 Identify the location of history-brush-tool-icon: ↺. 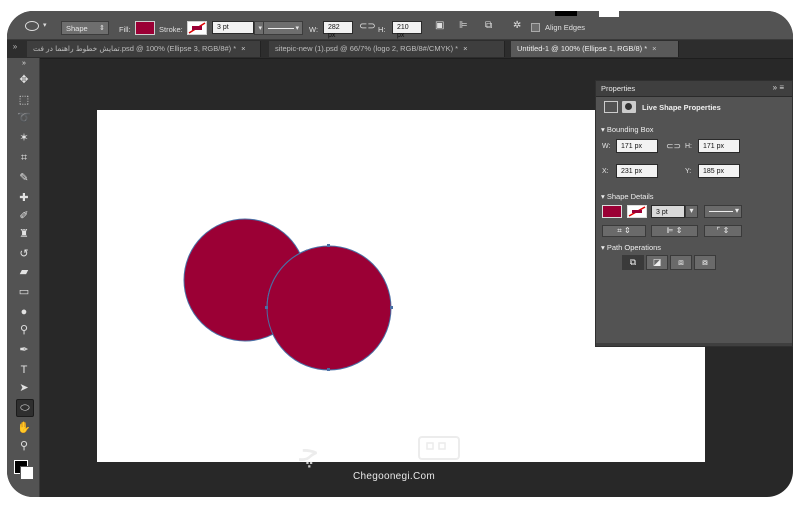
(24, 254).